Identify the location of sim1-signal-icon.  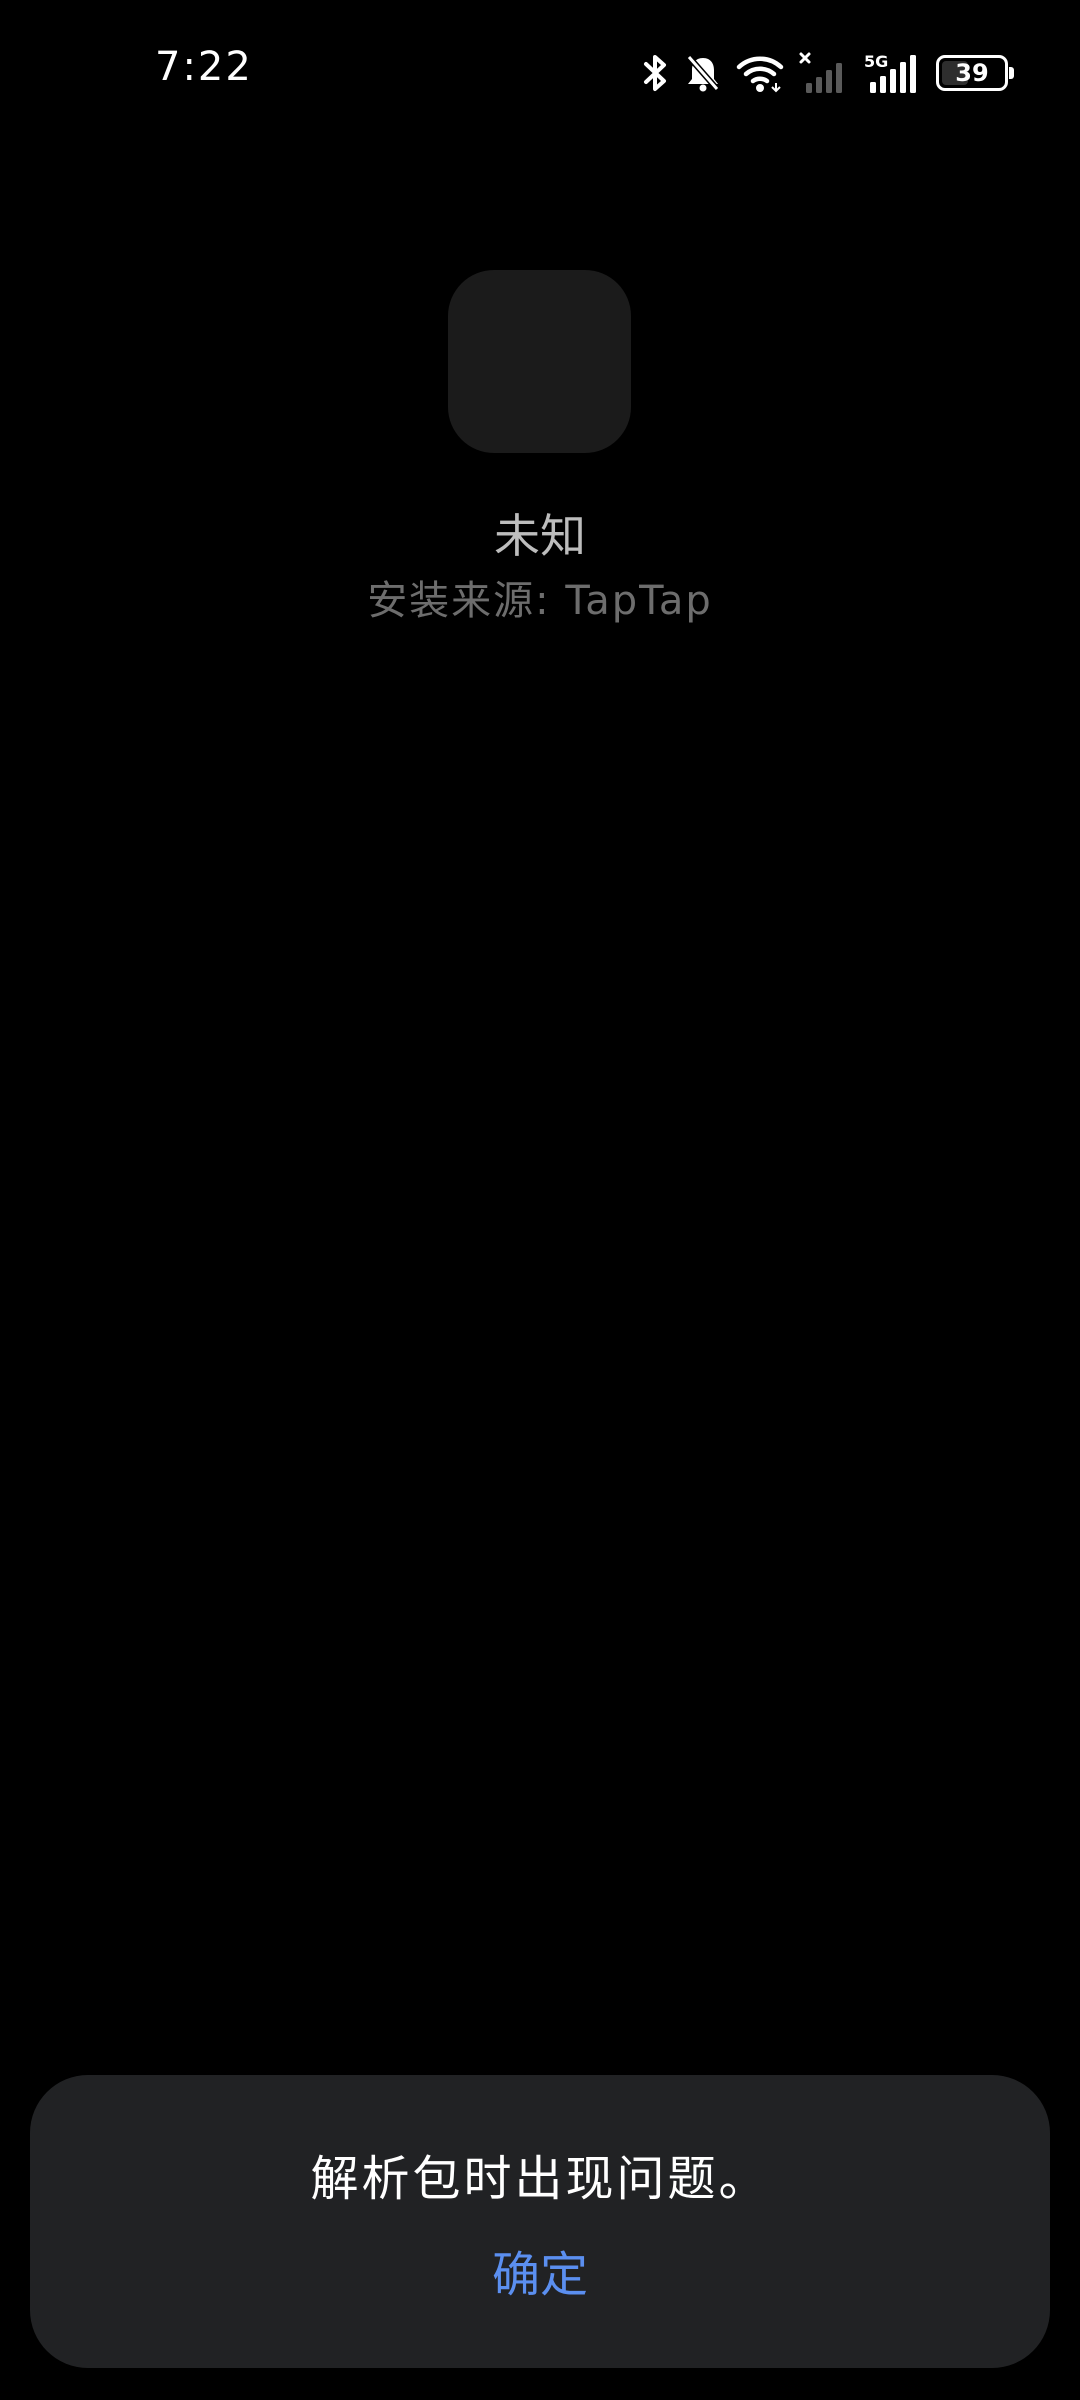
(824, 73).